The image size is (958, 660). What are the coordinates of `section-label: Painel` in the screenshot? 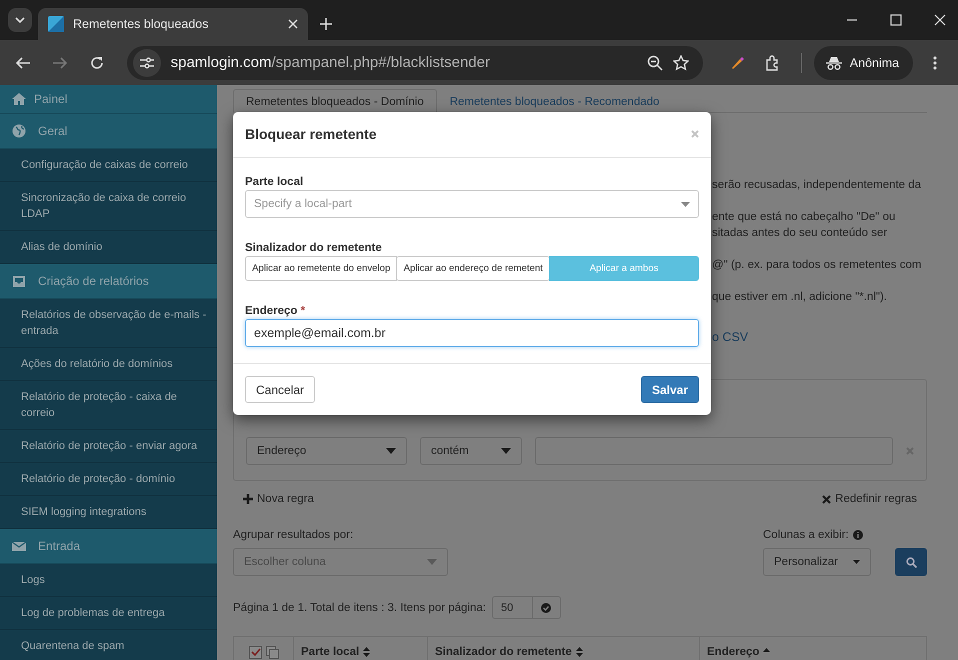 It's located at (51, 99).